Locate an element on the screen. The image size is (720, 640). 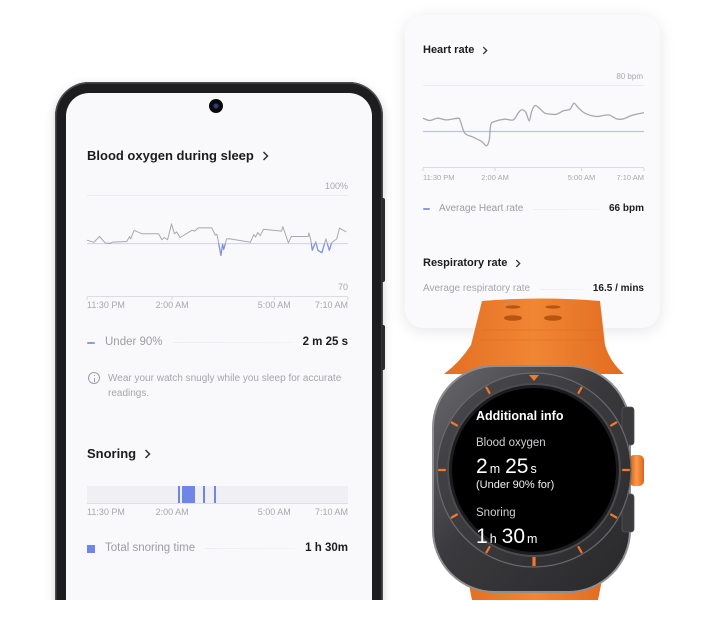
blood-oxygen-section-link: Blood oxygen during sleep is located at coordinates (178, 155).